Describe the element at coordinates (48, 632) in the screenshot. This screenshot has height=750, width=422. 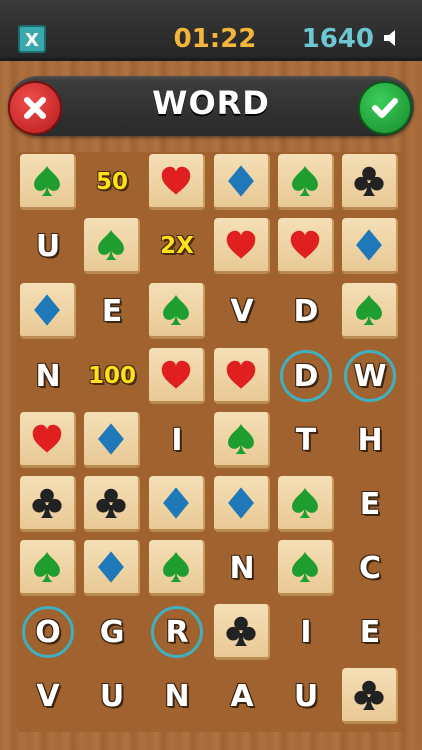
I see `letter-cell-selected: O` at that location.